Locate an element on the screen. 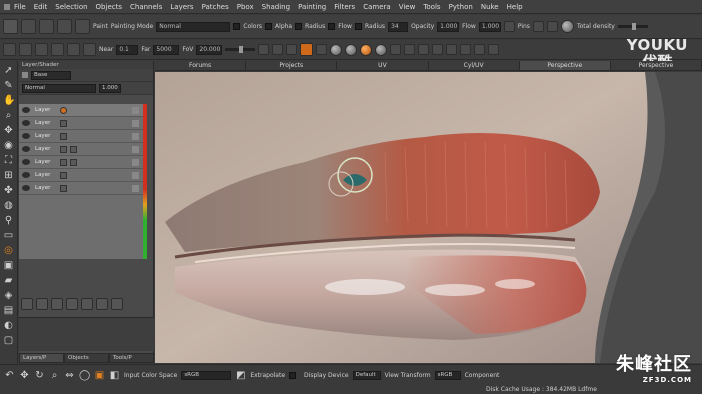 This screenshot has width=702, height=394. ruler-icon is located at coordinates (452, 49).